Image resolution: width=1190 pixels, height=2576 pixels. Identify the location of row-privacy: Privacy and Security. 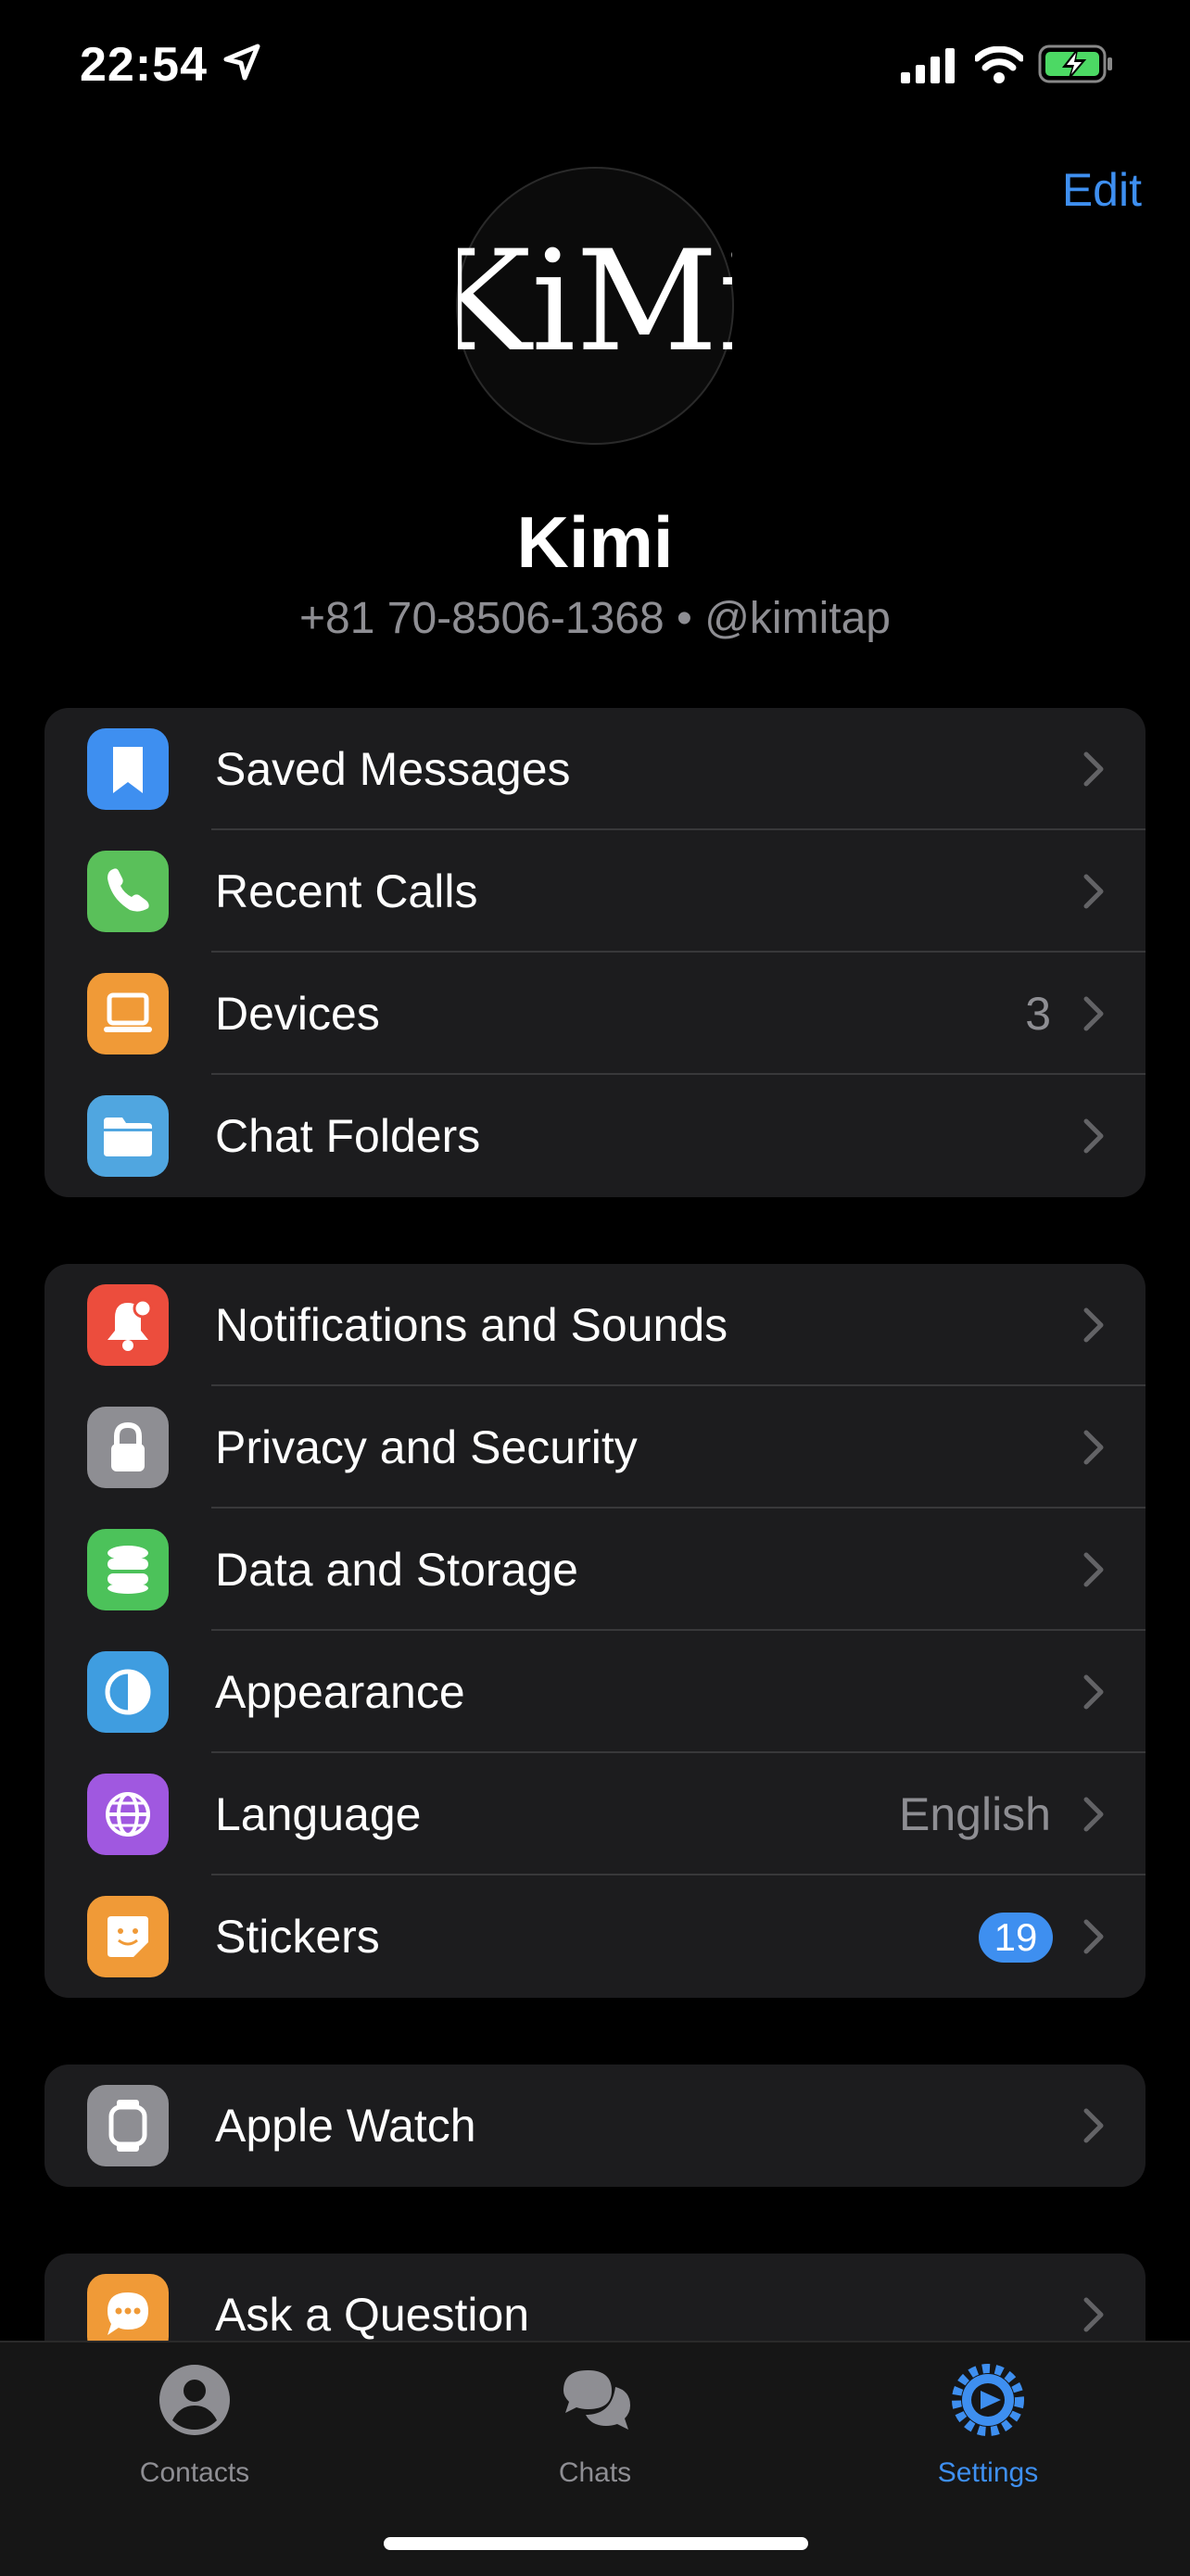
(595, 1448).